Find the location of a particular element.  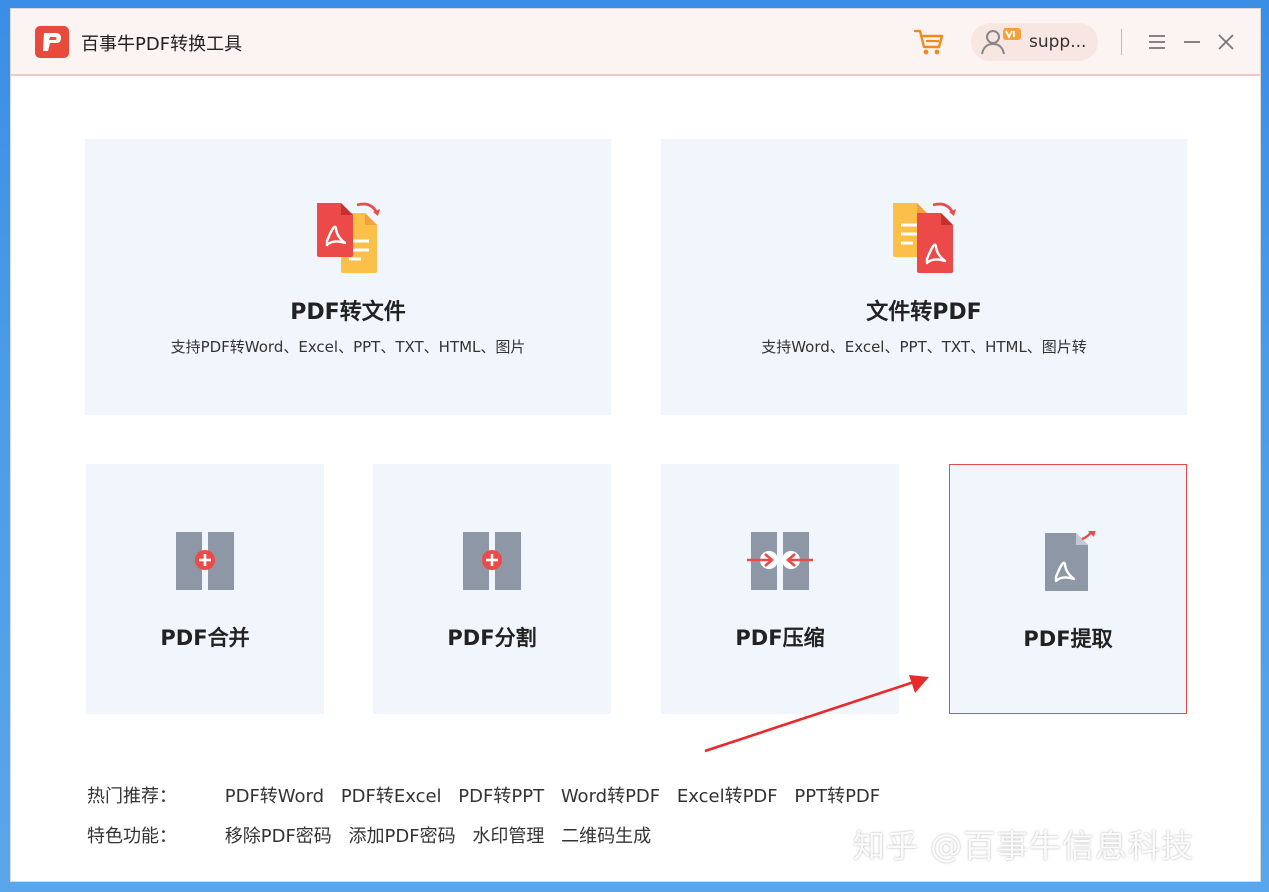

pdf-merge-card: PDF合并 is located at coordinates (205, 589).